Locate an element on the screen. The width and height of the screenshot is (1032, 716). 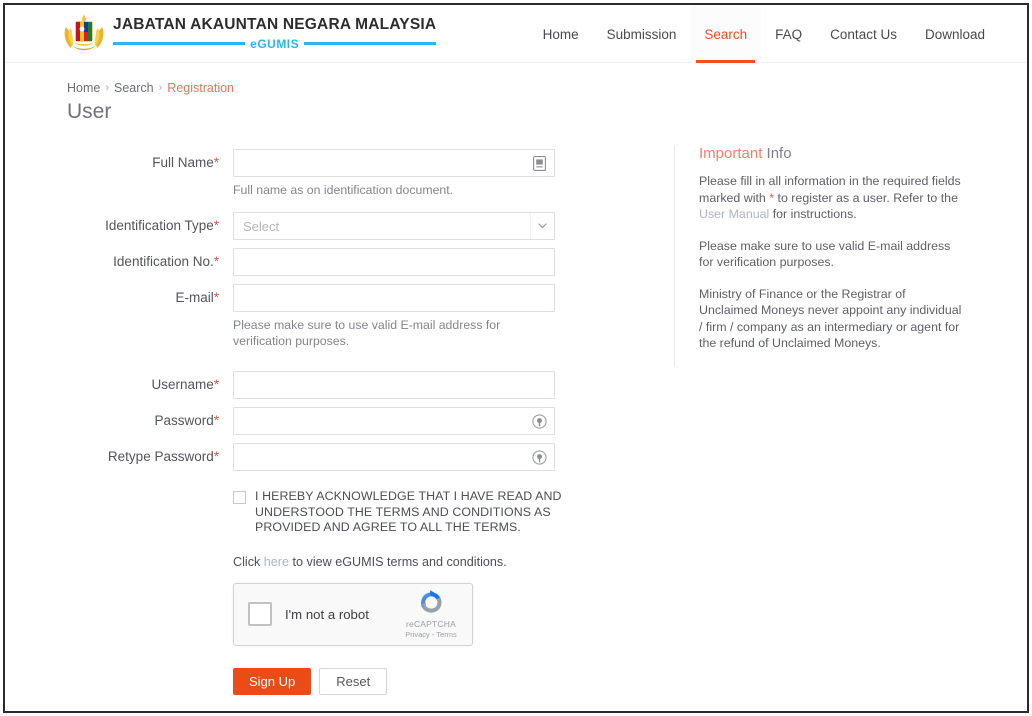
brand-rule-right is located at coordinates (370, 43).